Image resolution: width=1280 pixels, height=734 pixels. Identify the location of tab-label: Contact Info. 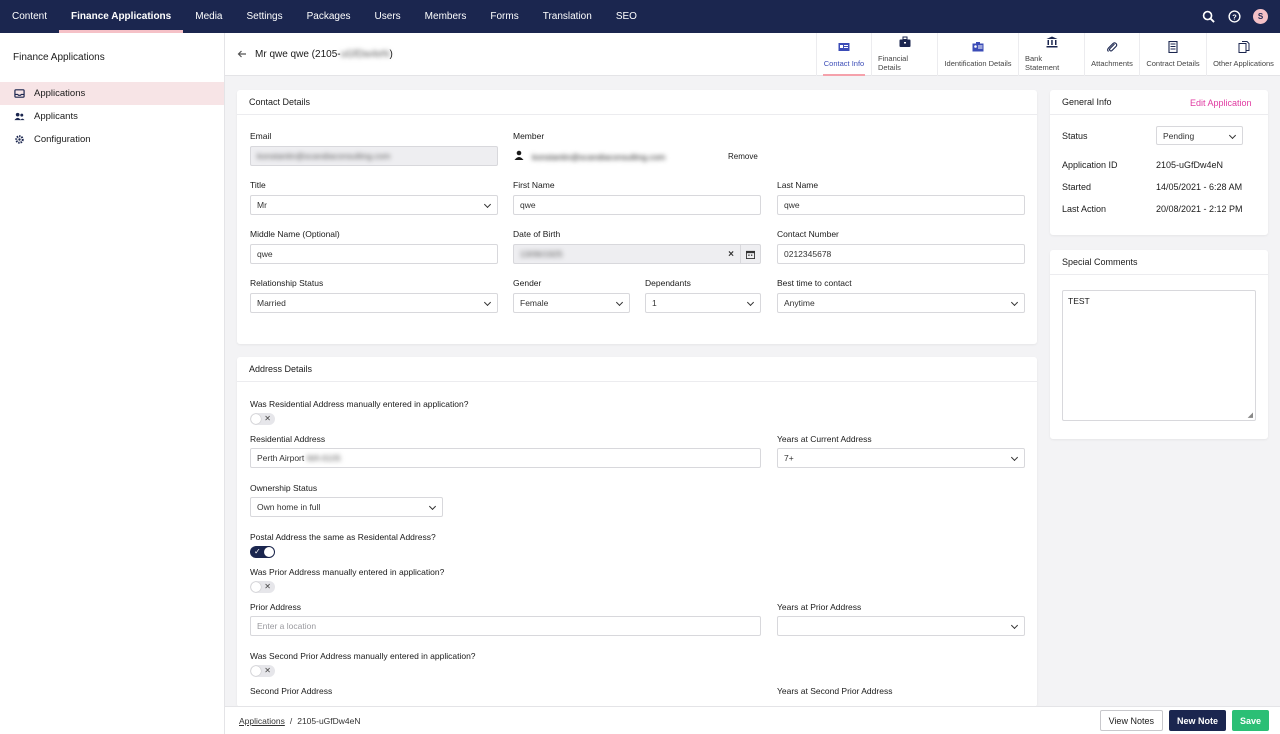
(844, 63).